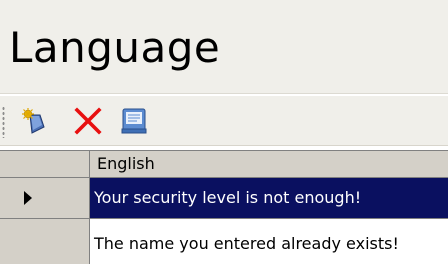  I want to click on grid-corner-cell, so click(45, 164).